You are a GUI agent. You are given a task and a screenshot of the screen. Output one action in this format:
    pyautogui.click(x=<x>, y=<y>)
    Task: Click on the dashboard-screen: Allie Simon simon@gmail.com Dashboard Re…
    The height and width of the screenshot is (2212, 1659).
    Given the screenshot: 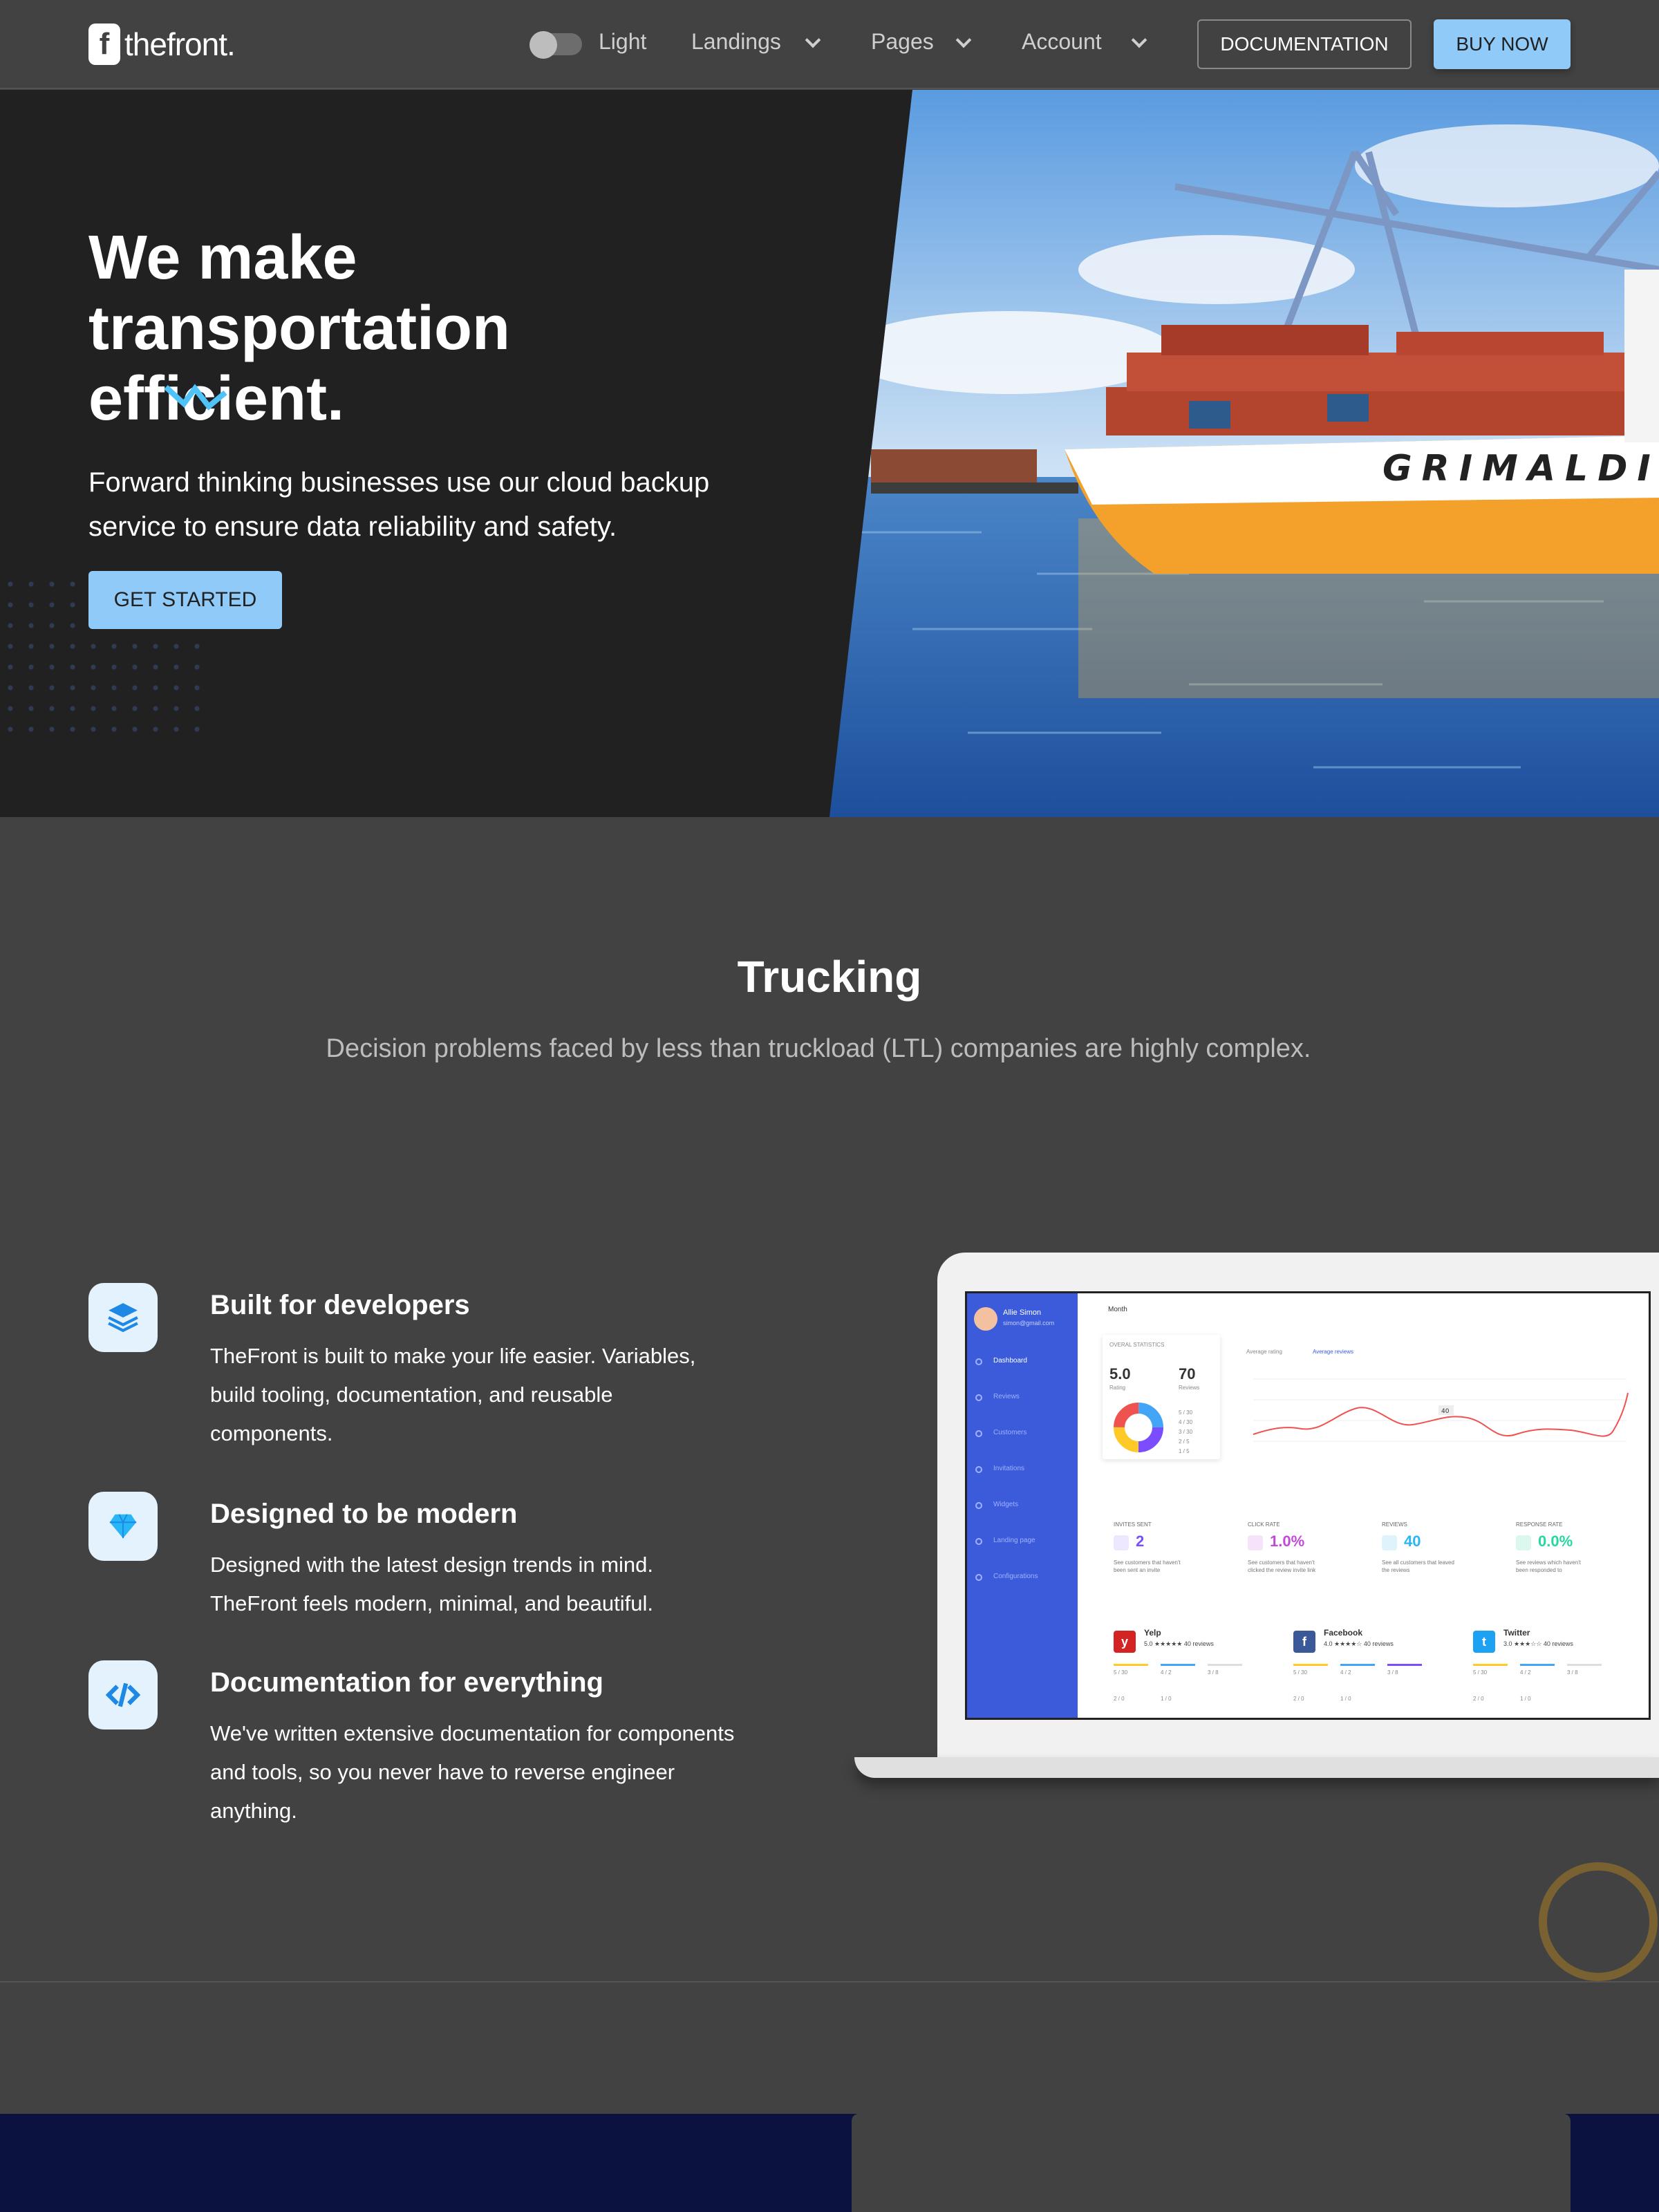 What is the action you would take?
    pyautogui.click(x=1308, y=1506)
    